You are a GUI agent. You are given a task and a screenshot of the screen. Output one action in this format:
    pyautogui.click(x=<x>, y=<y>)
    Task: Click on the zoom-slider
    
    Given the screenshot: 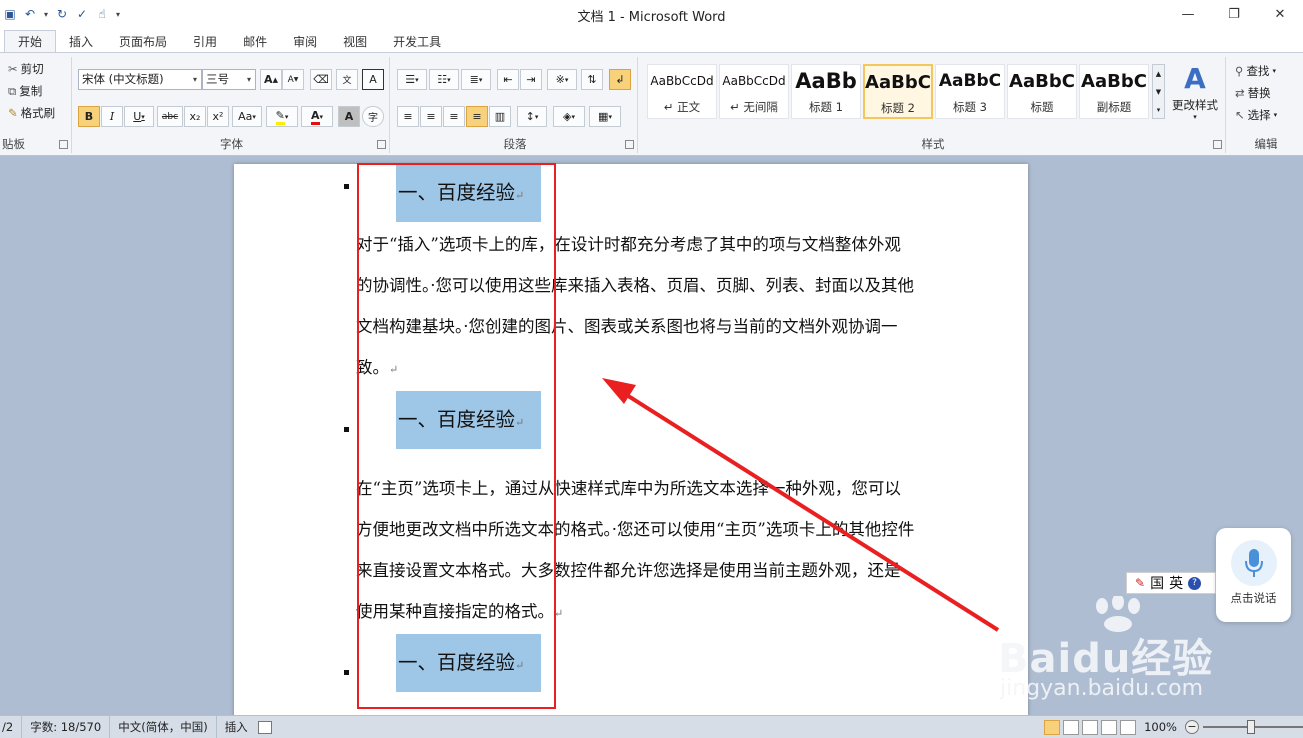 What is the action you would take?
    pyautogui.click(x=1253, y=727)
    